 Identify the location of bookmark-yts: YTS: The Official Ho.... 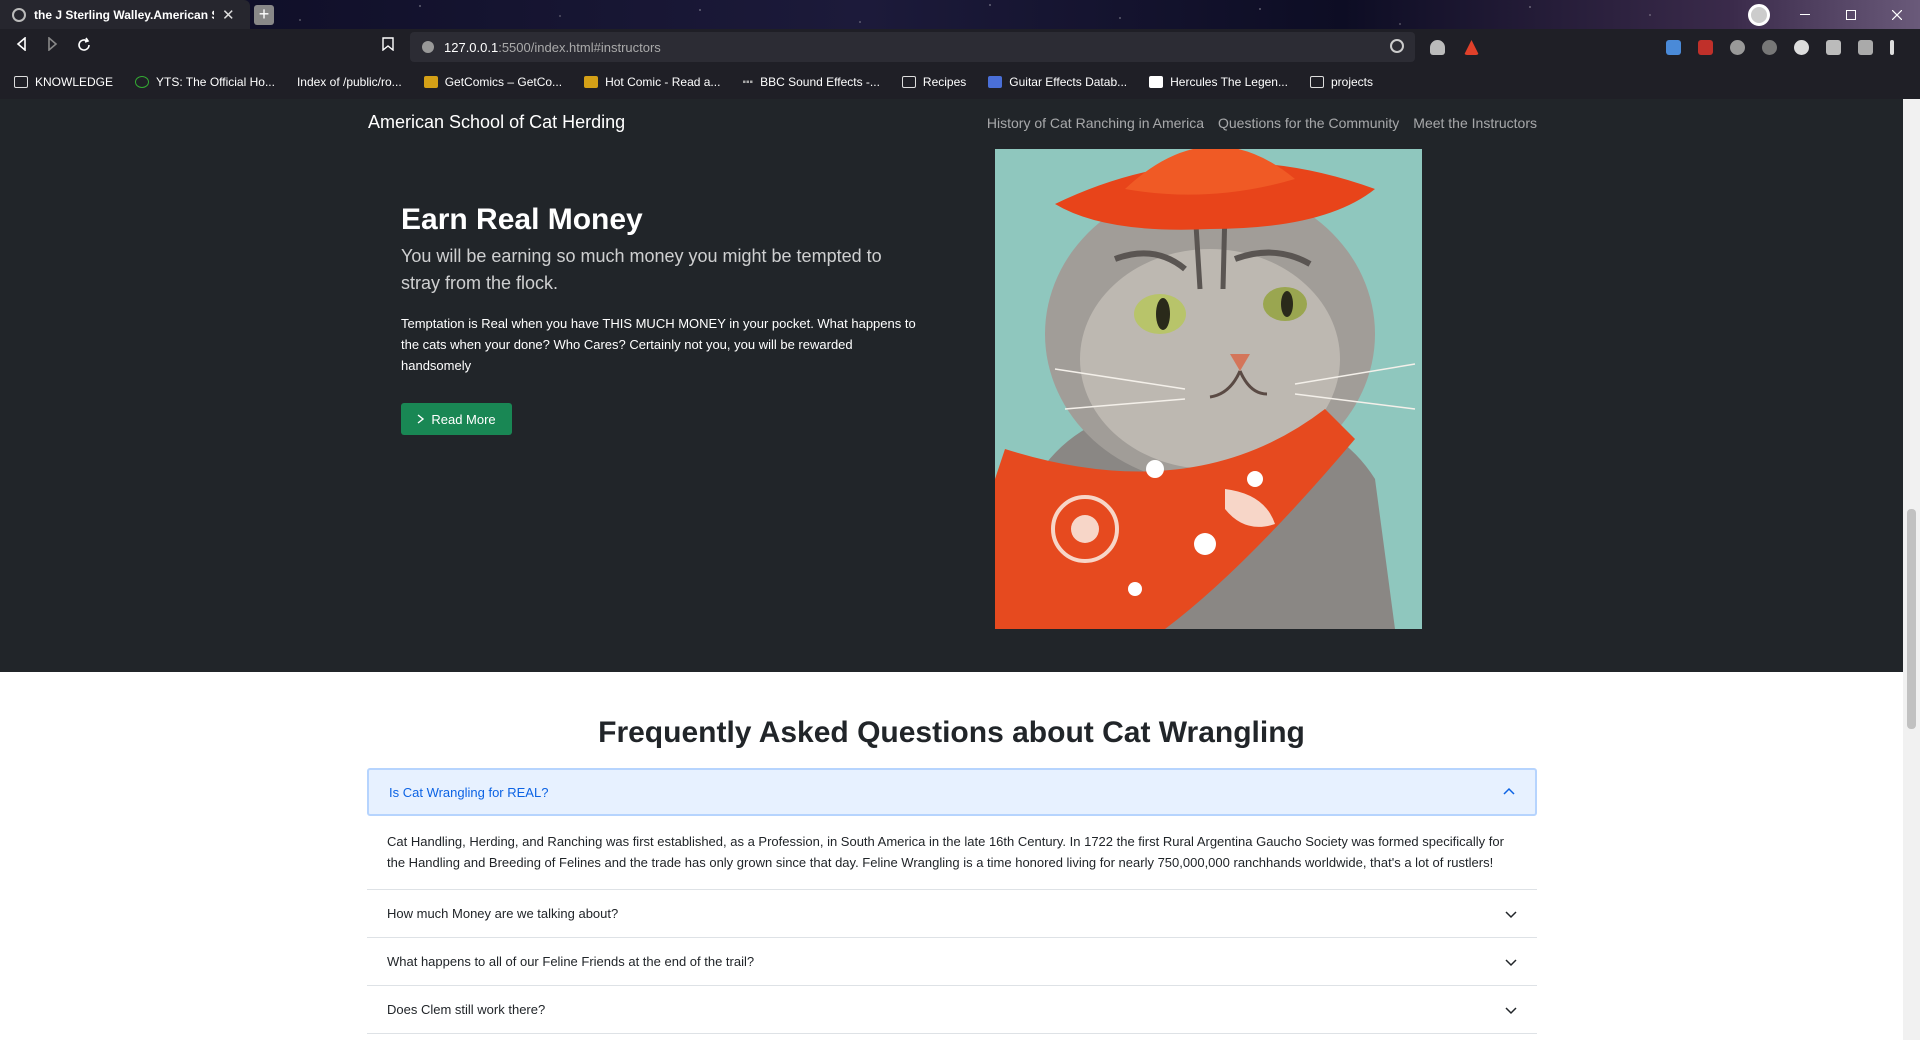
(205, 82).